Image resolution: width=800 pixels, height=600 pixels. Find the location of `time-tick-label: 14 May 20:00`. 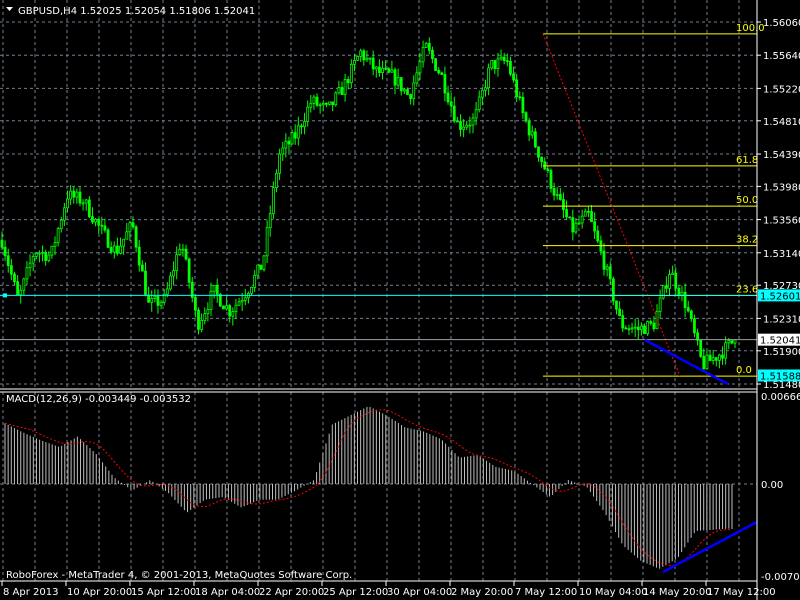

time-tick-label: 14 May 20:00 is located at coordinates (677, 592).